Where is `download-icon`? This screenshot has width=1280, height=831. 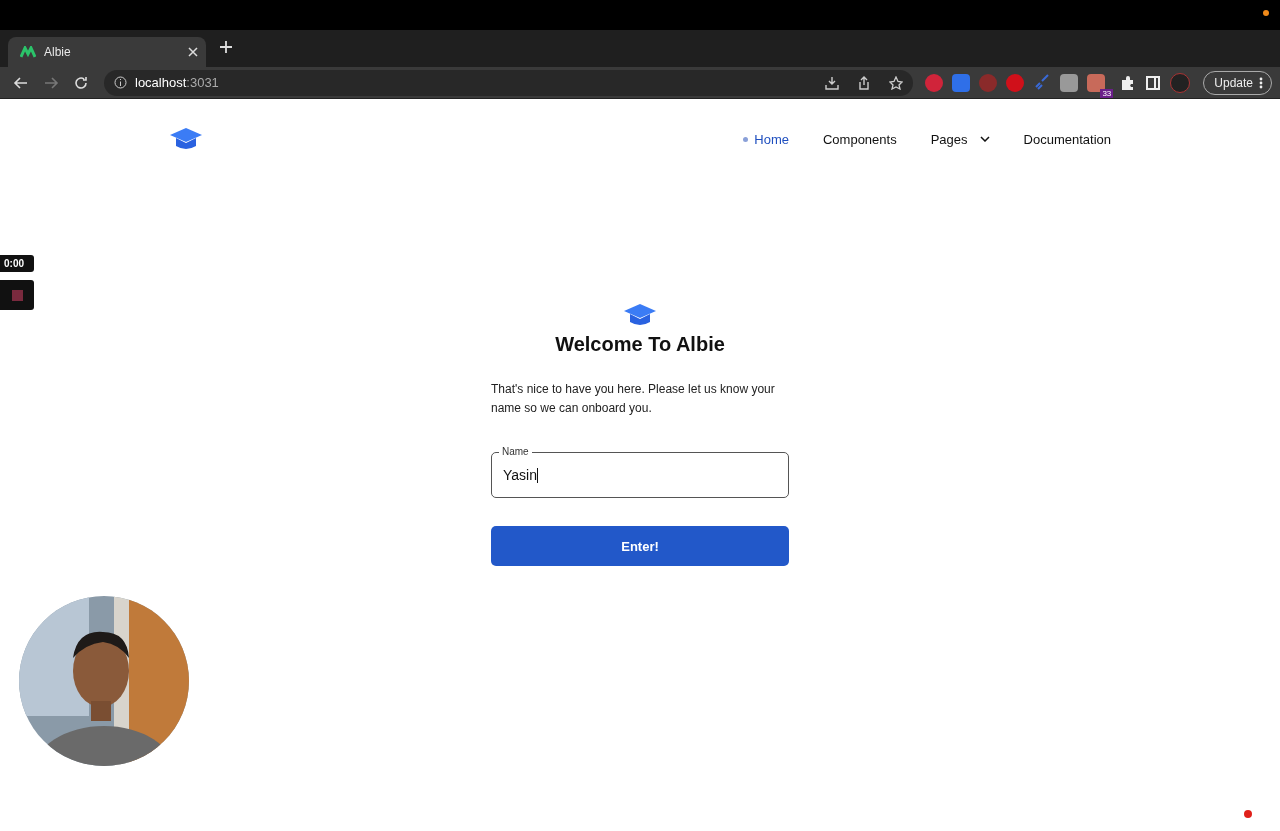
download-icon is located at coordinates (832, 82).